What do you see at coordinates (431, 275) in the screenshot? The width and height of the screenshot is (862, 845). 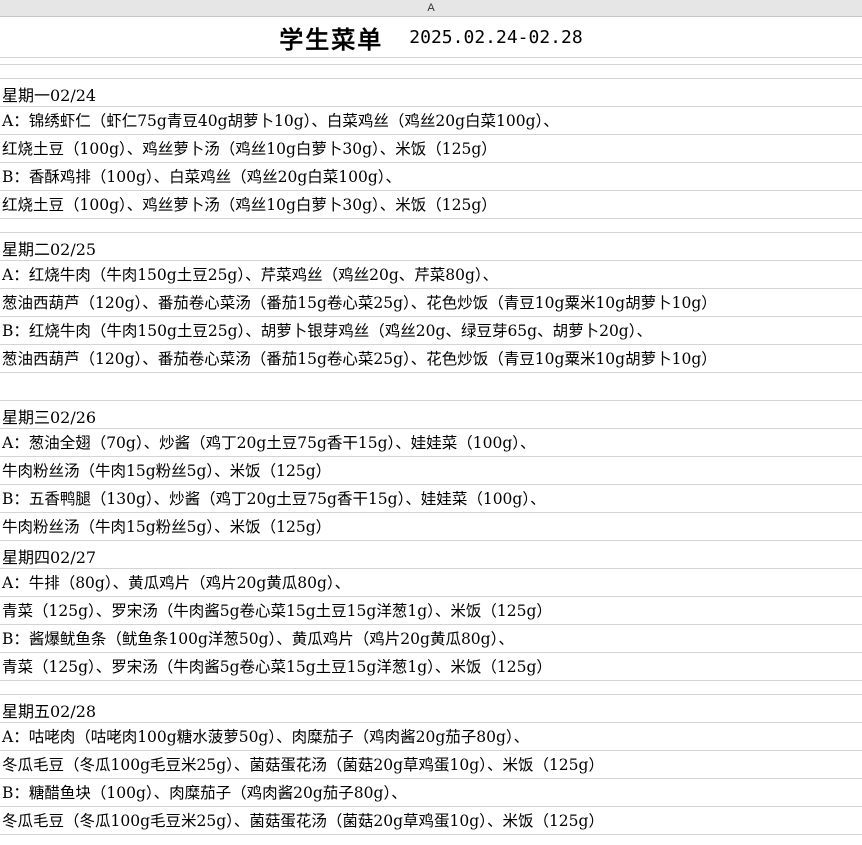 I see `menu-line: A：红烧牛肉（牛肉150g土豆25g）、芹菜鸡丝（鸡丝20g、芹菜80g）、` at bounding box center [431, 275].